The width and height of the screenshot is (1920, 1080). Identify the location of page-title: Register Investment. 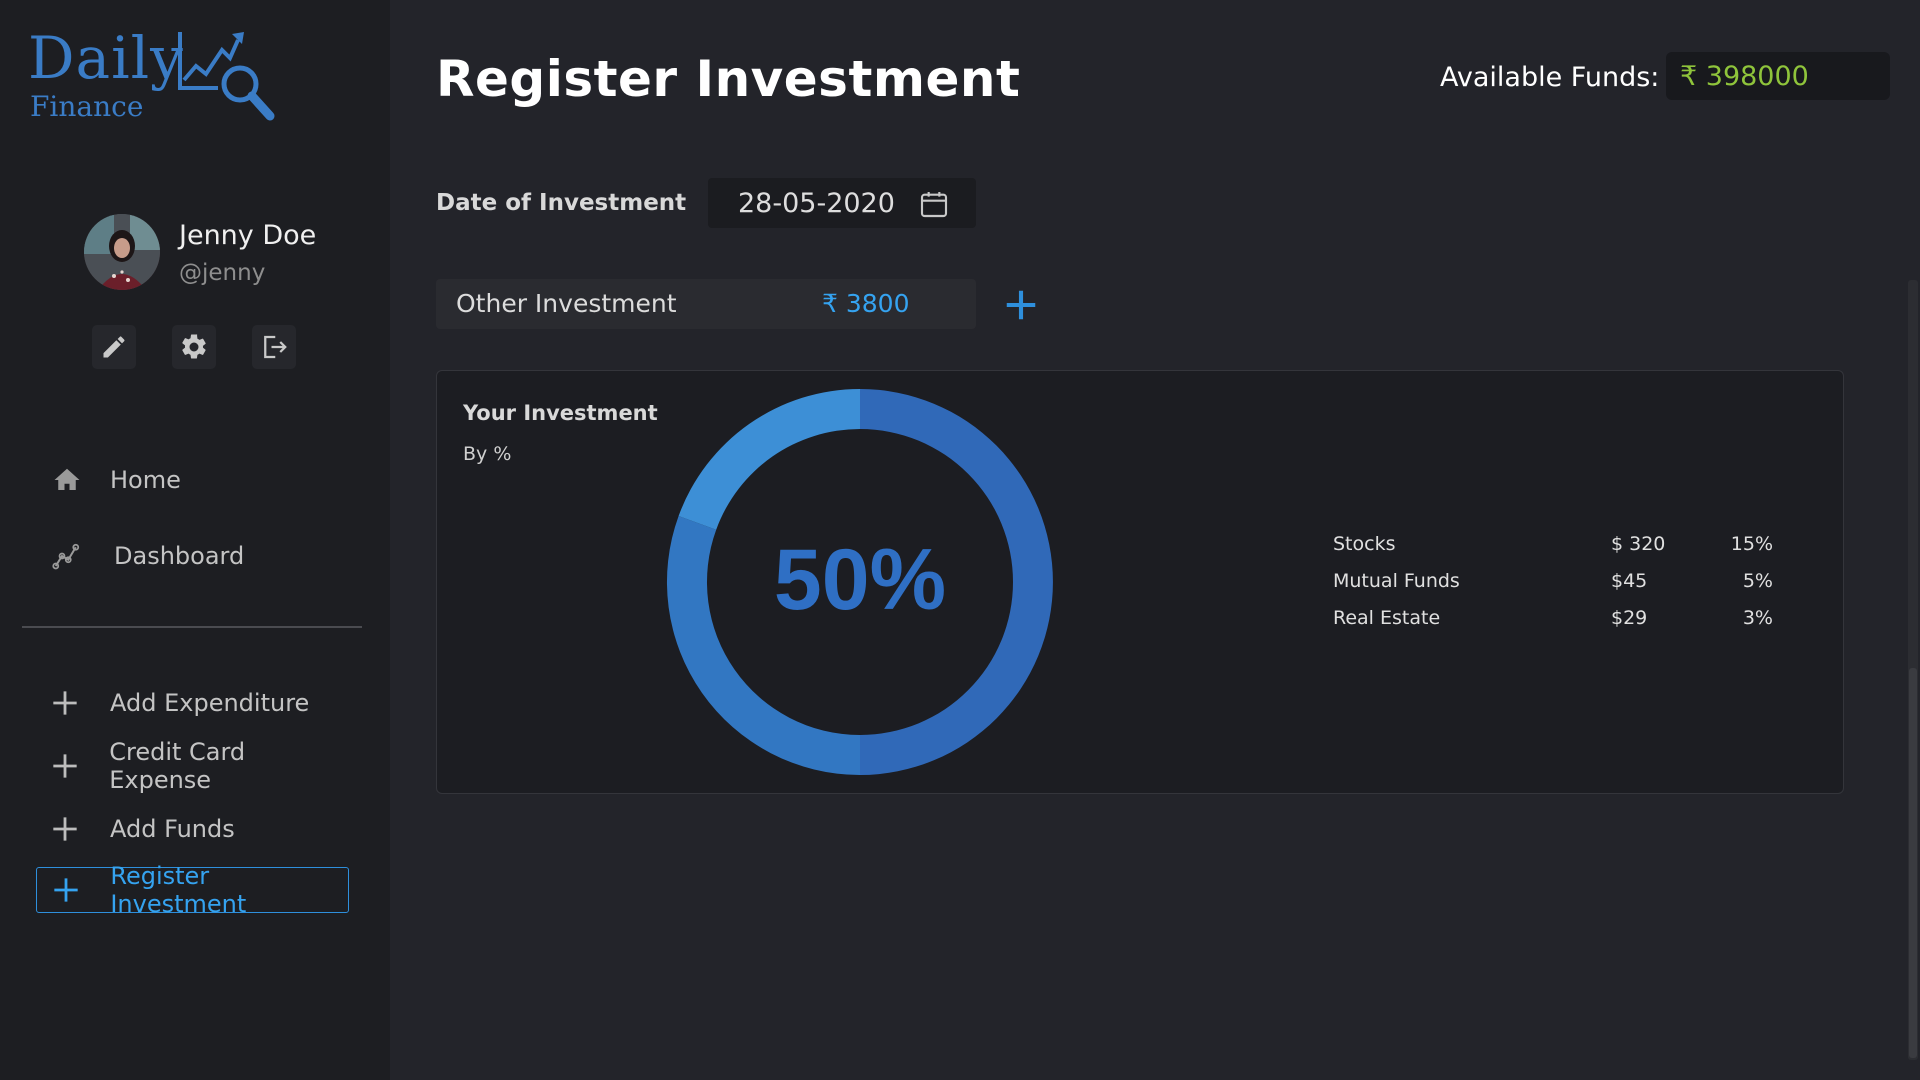
(728, 79).